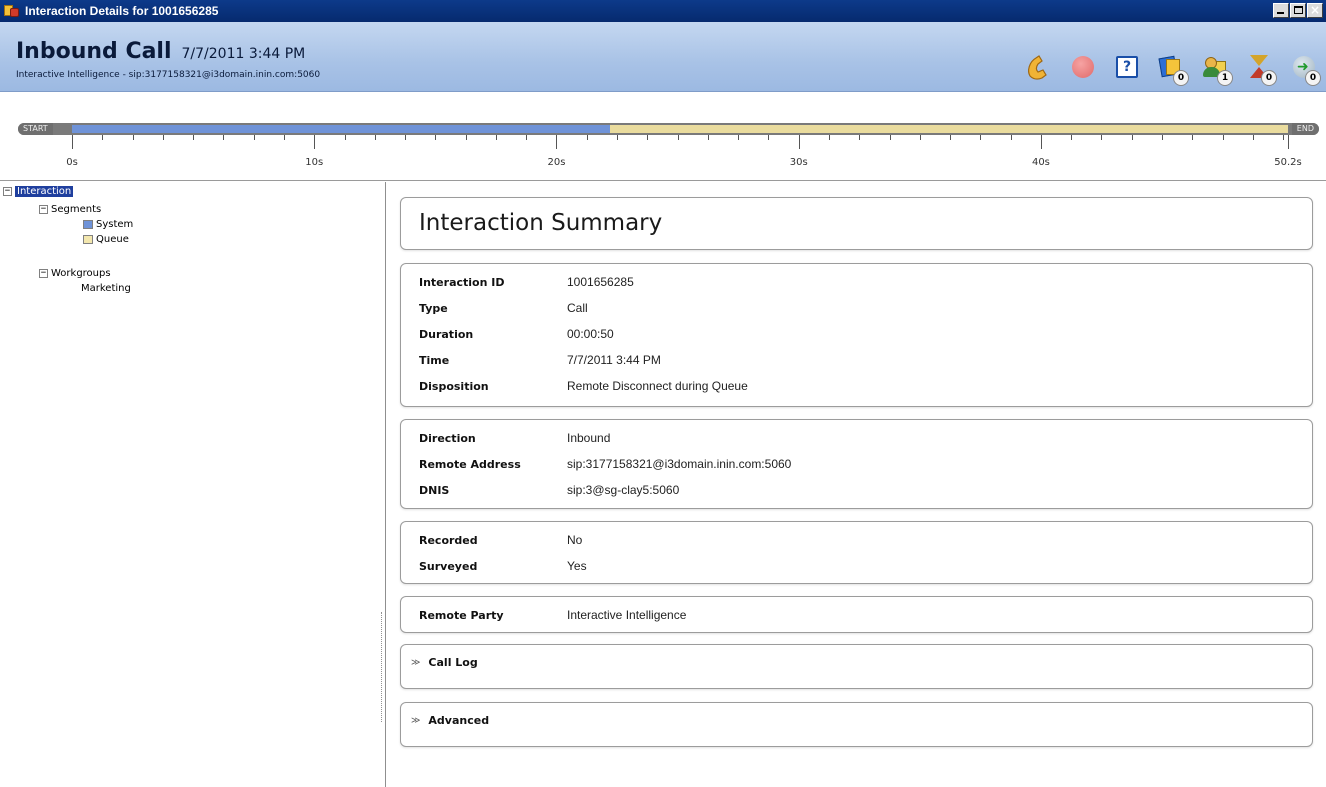 This screenshot has height=787, width=1326. I want to click on close-icon: ×, so click(1315, 10).